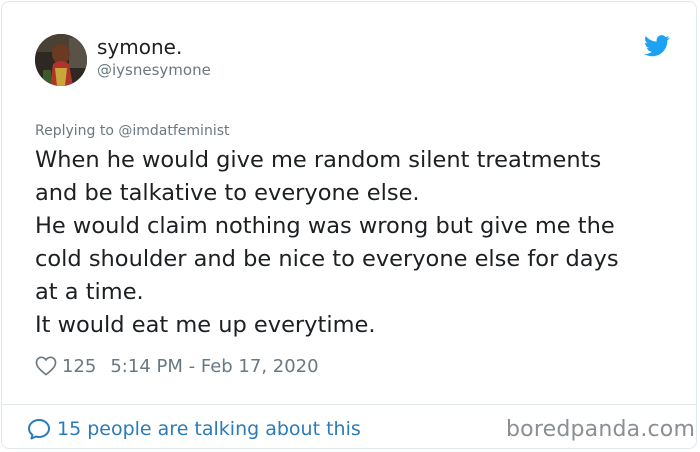 Image resolution: width=700 pixels, height=452 pixels. I want to click on footer-divider, so click(349, 404).